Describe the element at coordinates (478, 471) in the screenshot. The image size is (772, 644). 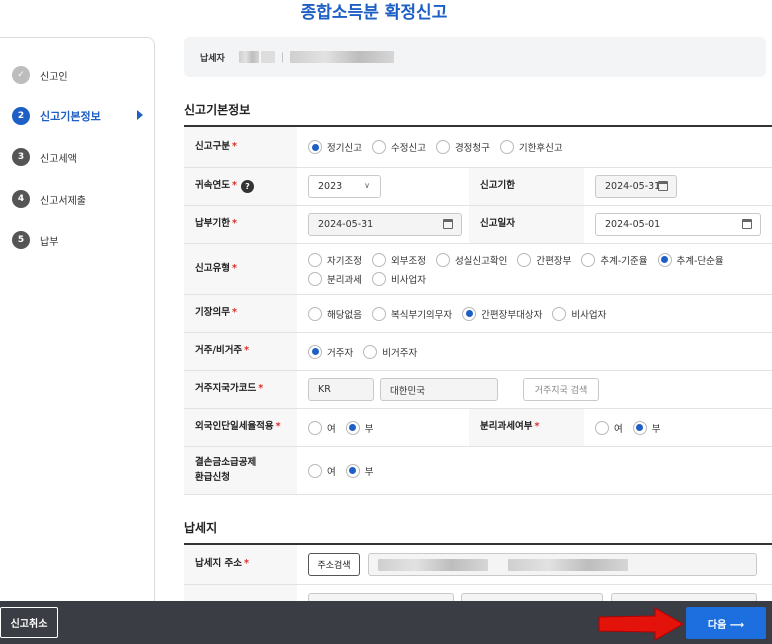
I see `row-loss-carryback: 결손금소급공제 환급신청 여 부` at that location.